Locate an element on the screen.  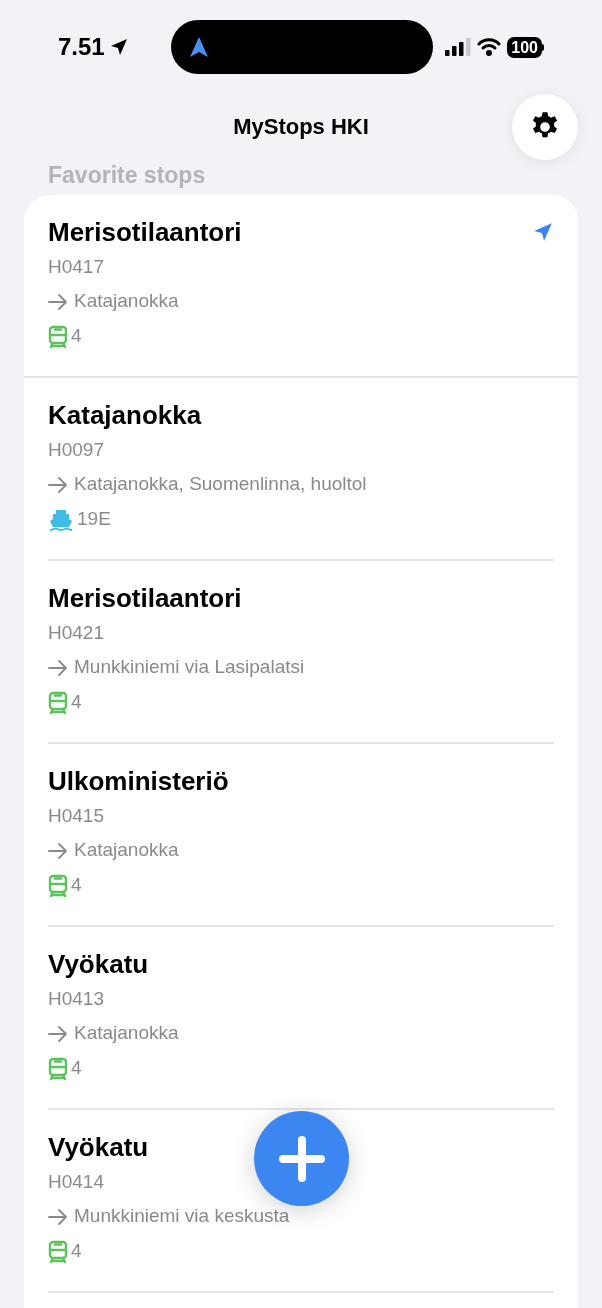
stop-code: H0413 is located at coordinates (76, 999).